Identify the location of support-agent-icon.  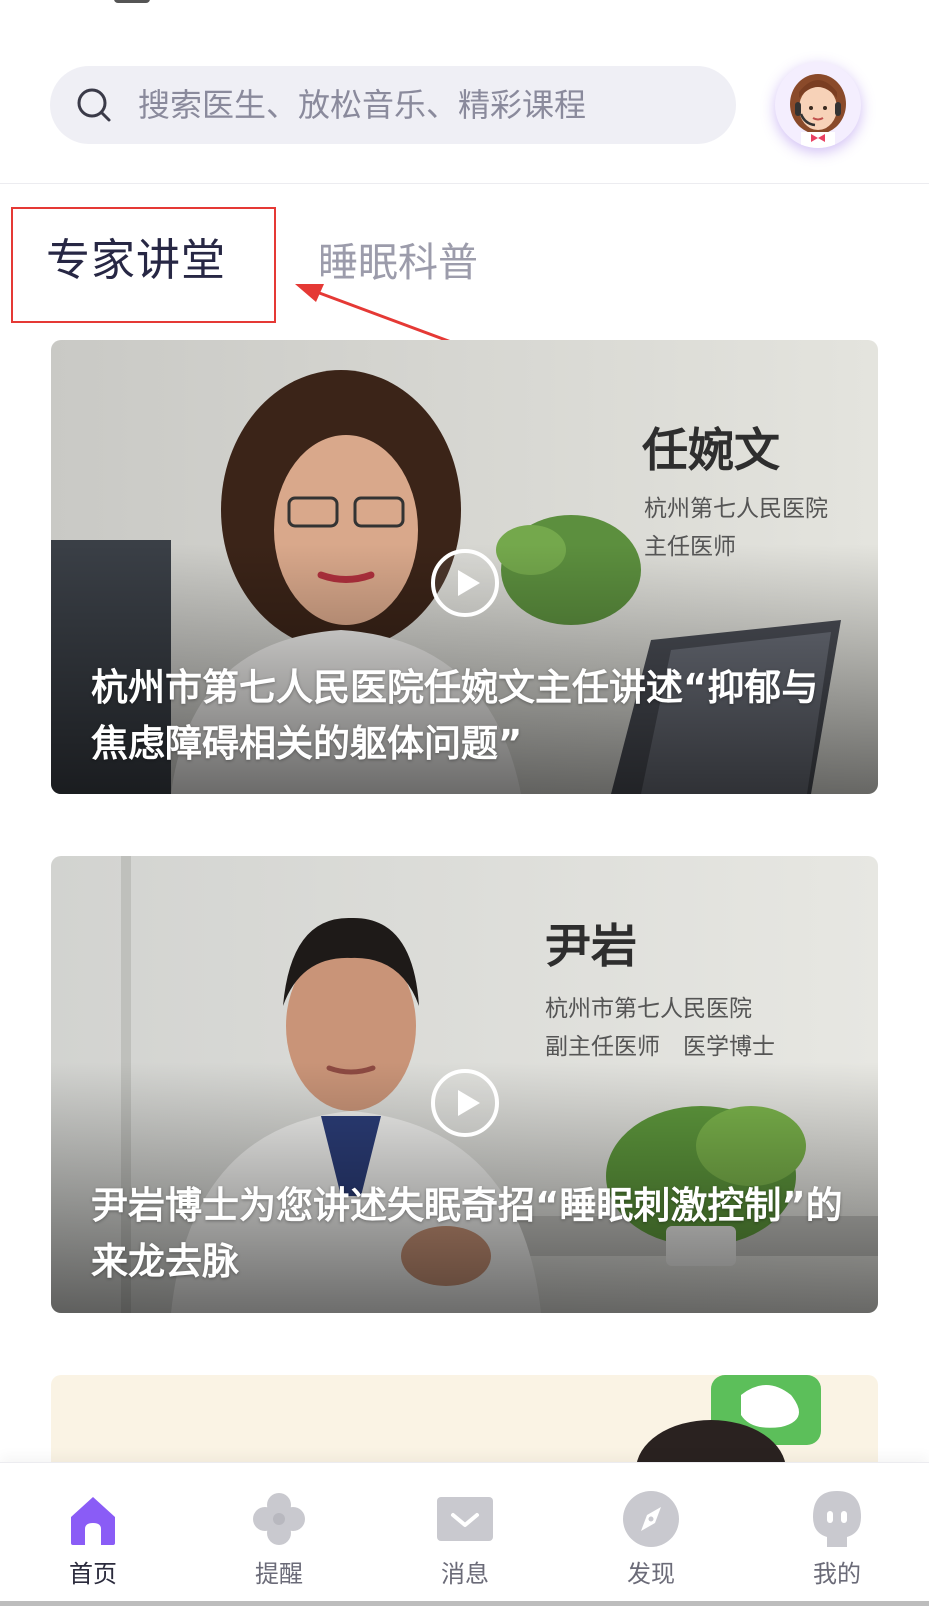
(818, 111).